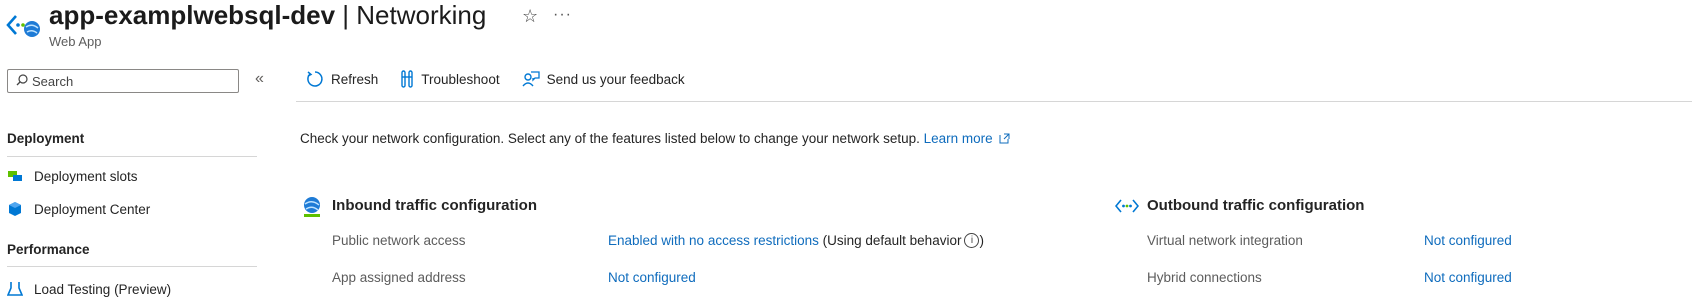 The image size is (1692, 300). What do you see at coordinates (259, 79) in the screenshot?
I see `collapse-sidebar-icon: «` at bounding box center [259, 79].